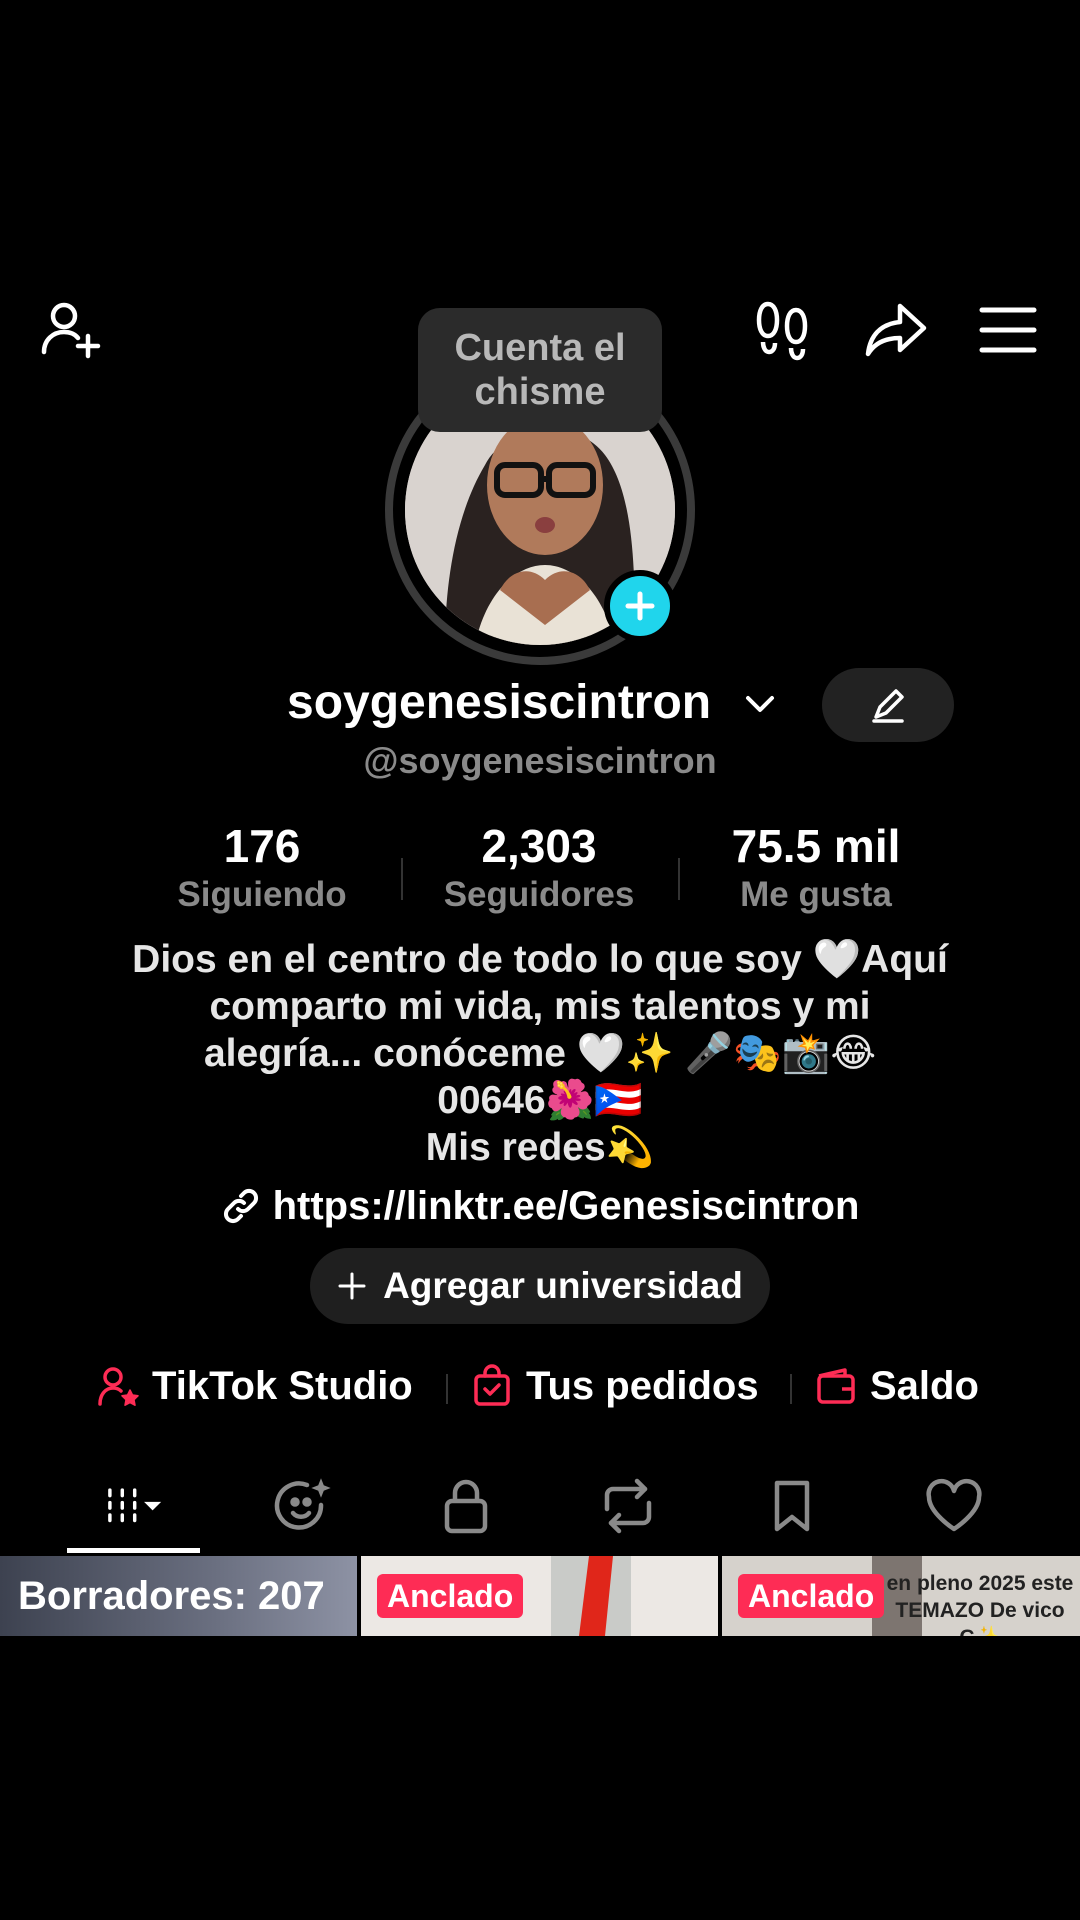  I want to click on tab-videos, so click(134, 1506).